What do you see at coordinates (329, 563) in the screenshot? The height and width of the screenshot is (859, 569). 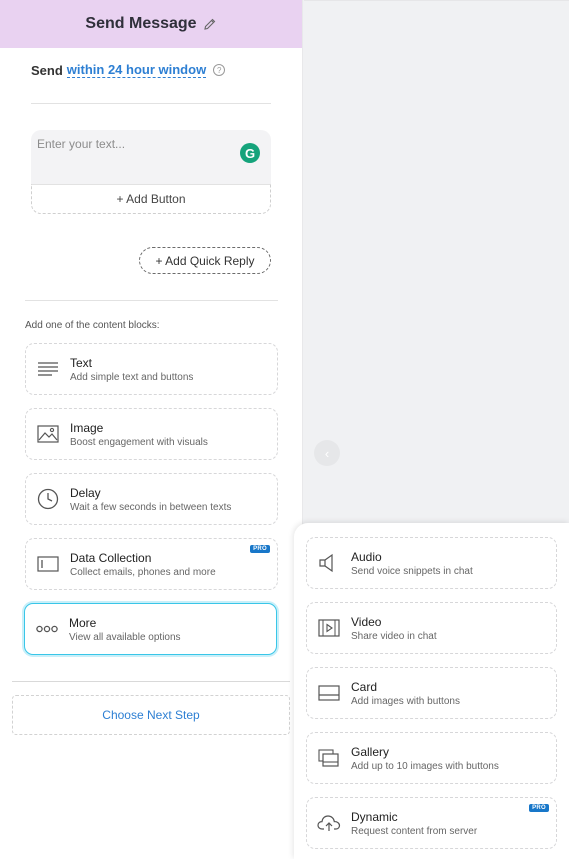 I see `speaker-icon` at bounding box center [329, 563].